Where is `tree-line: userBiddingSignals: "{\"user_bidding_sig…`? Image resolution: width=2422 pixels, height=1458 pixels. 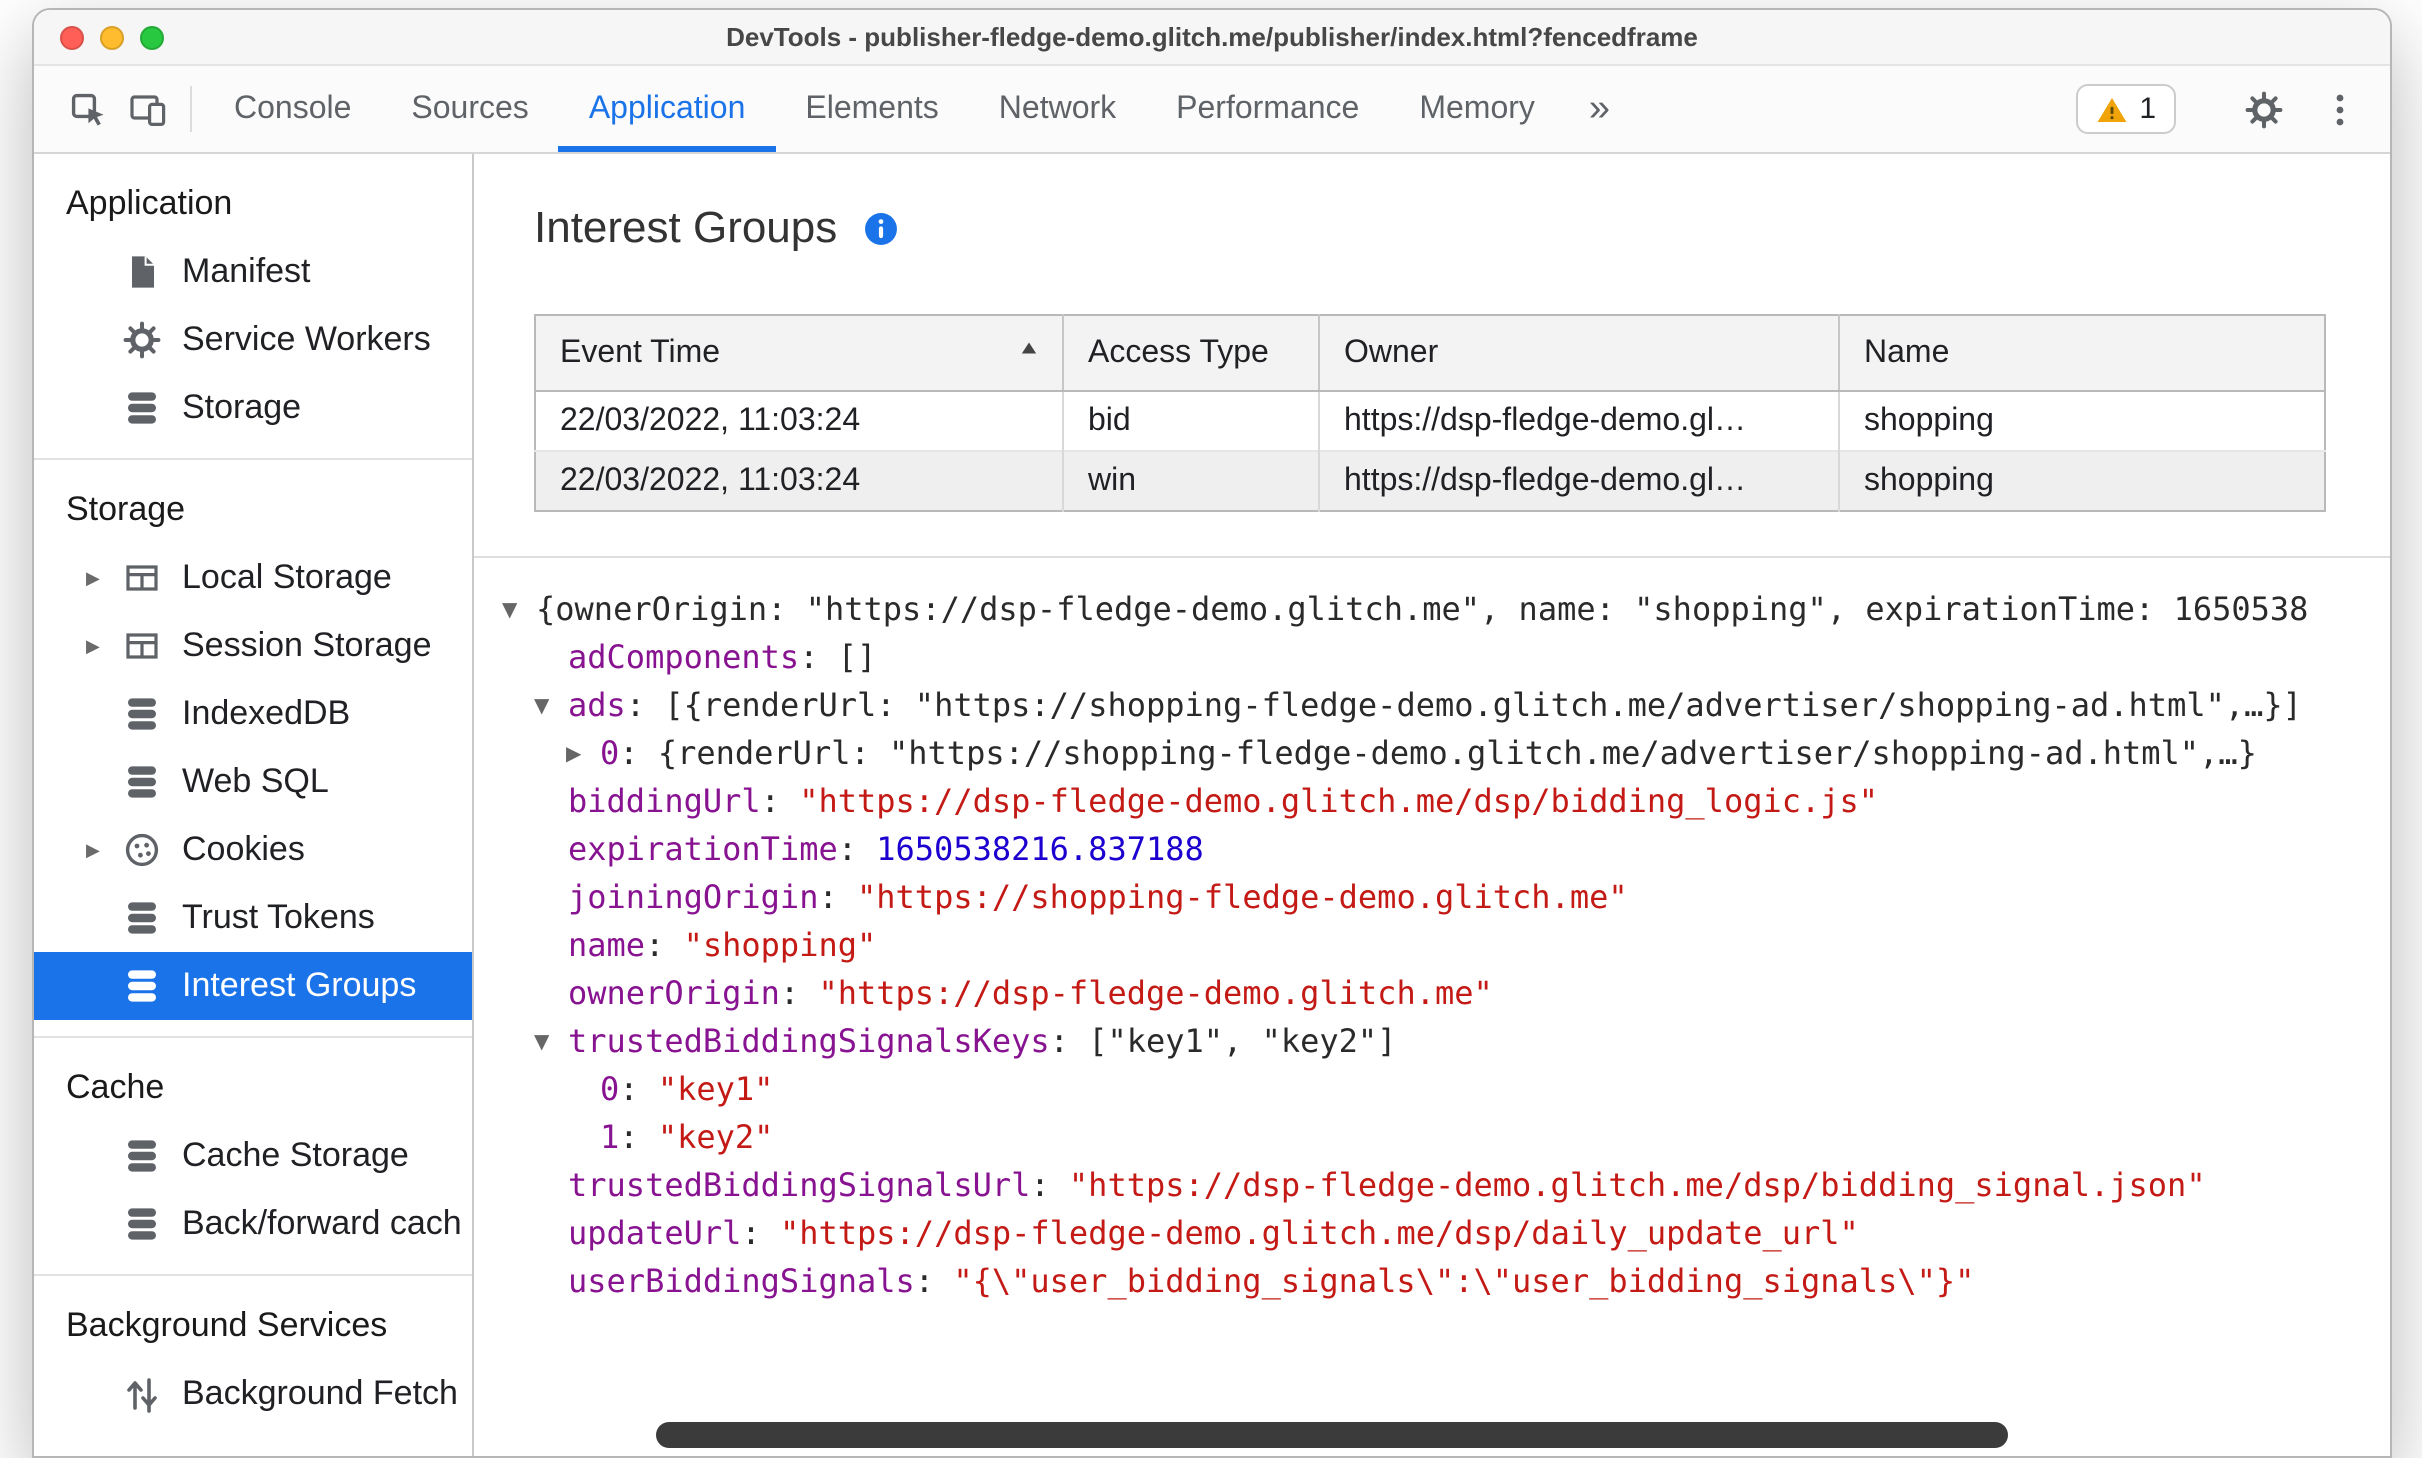 tree-line: userBiddingSignals: "{\"user_bidding_sig… is located at coordinates (1440, 1282).